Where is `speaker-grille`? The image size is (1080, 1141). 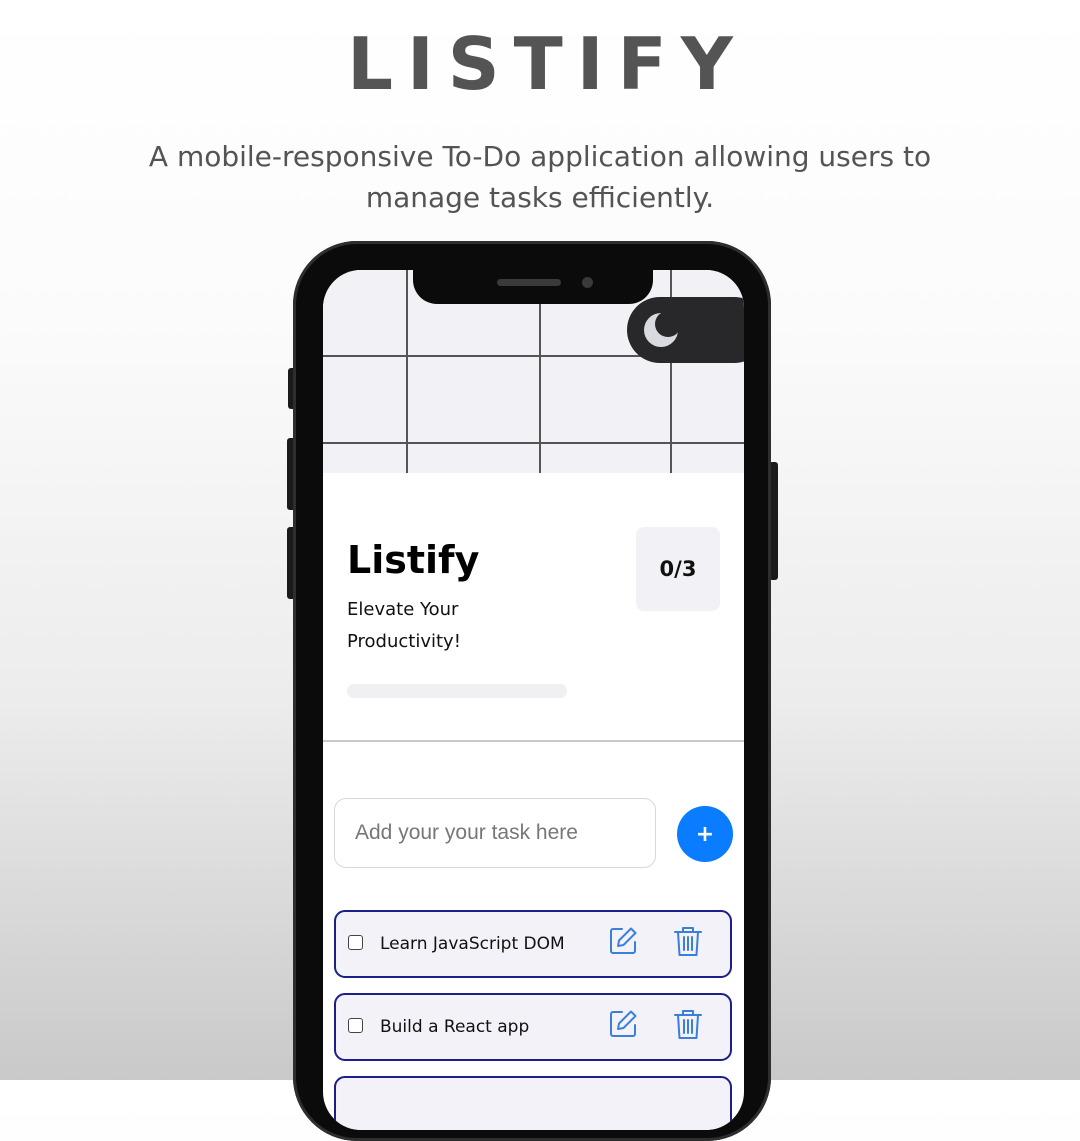
speaker-grille is located at coordinates (529, 282).